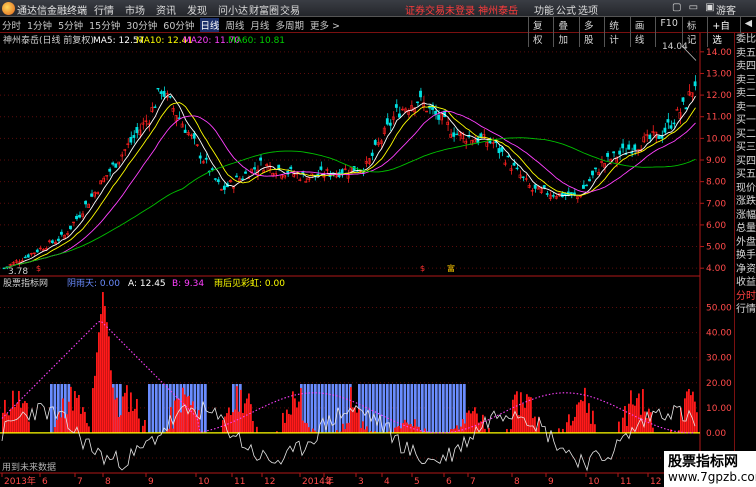 Image resolution: width=756 pixels, height=487 pixels. I want to click on period-tab: 15分钟, so click(104, 25).